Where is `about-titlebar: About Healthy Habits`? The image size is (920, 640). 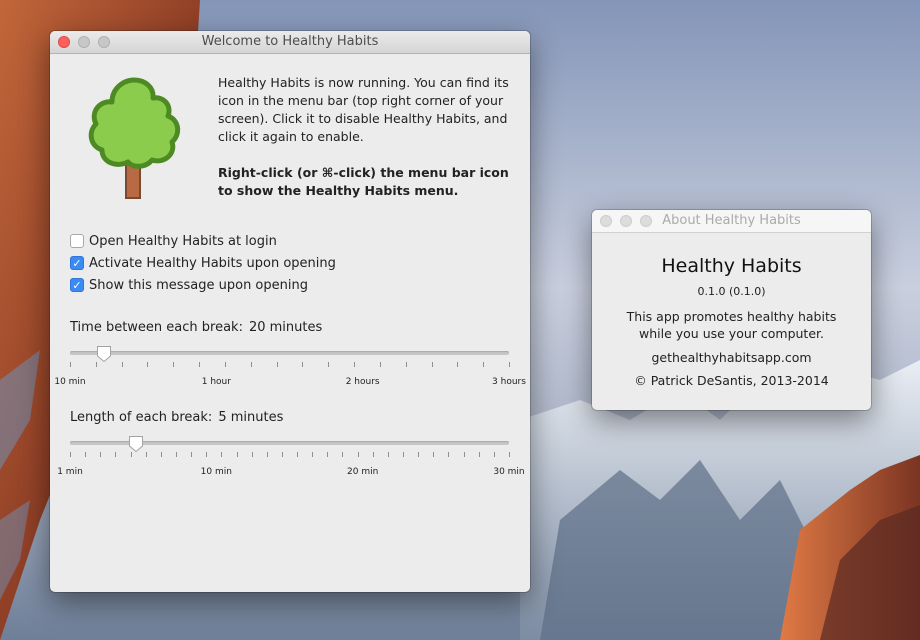 about-titlebar: About Healthy Habits is located at coordinates (731, 221).